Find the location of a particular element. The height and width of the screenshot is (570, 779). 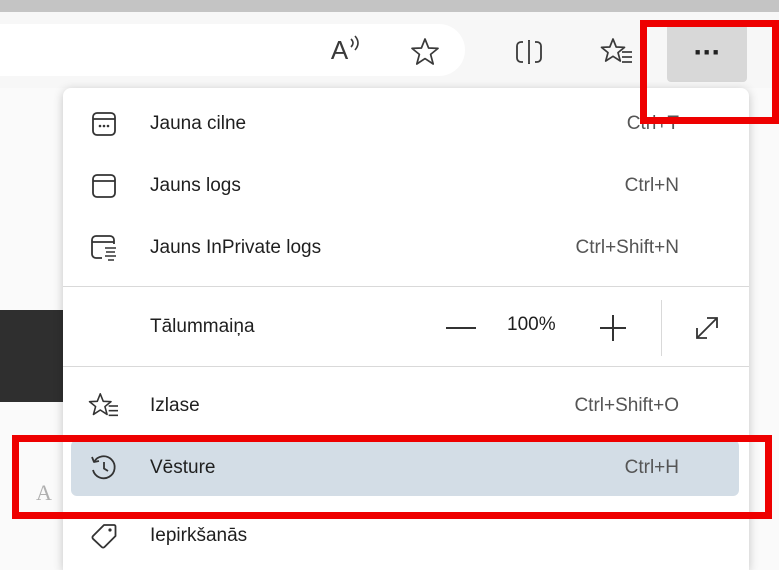

new-tab-icon is located at coordinates (104, 124).